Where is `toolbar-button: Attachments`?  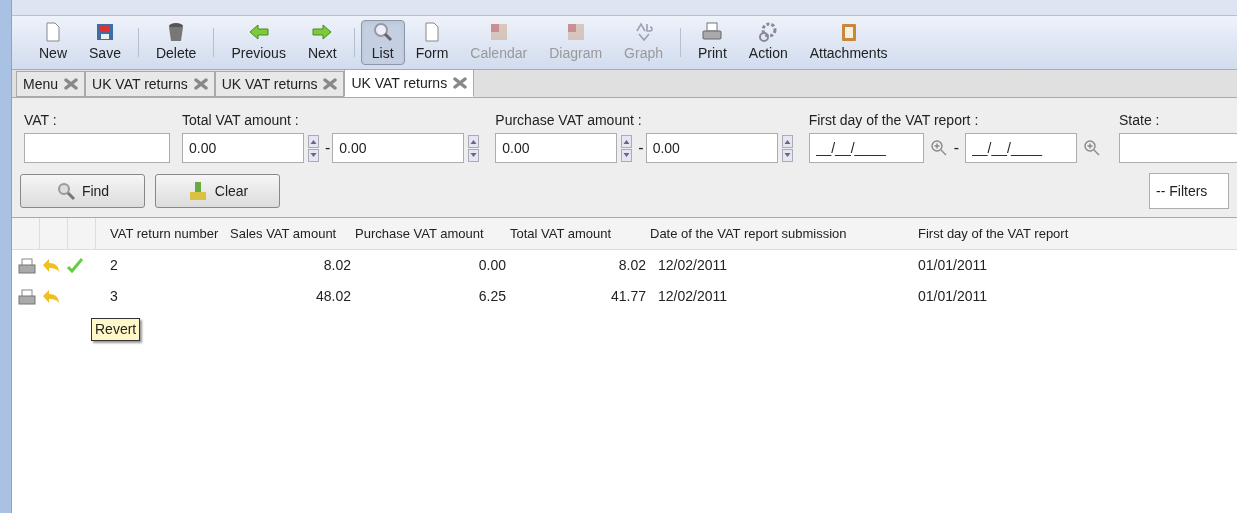
toolbar-button: Attachments is located at coordinates (848, 42).